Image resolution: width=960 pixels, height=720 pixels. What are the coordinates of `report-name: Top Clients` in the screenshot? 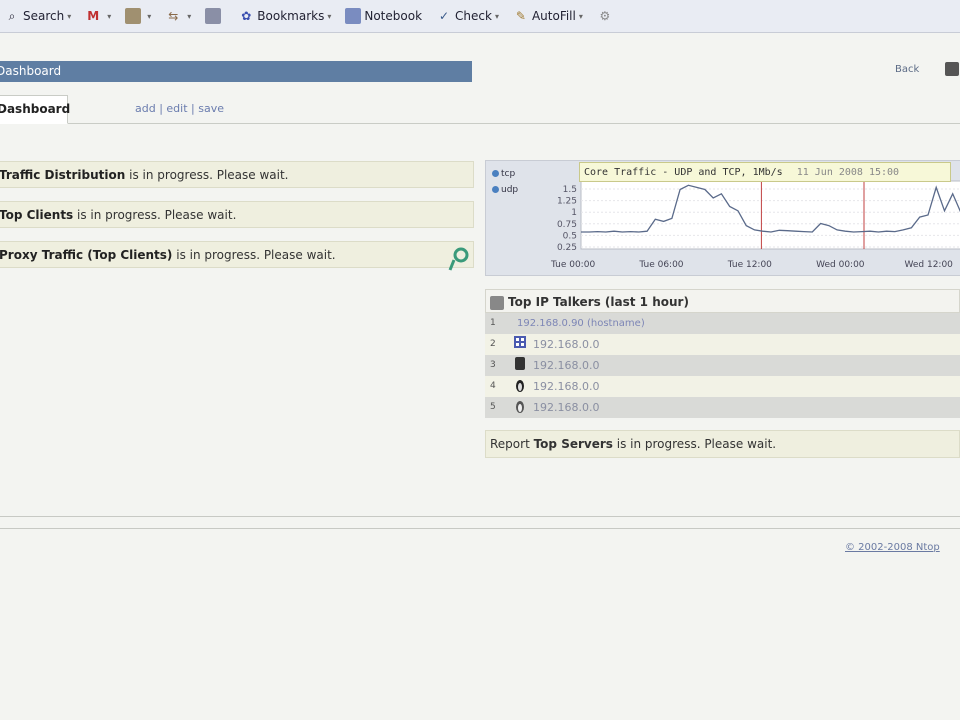 It's located at (37, 215).